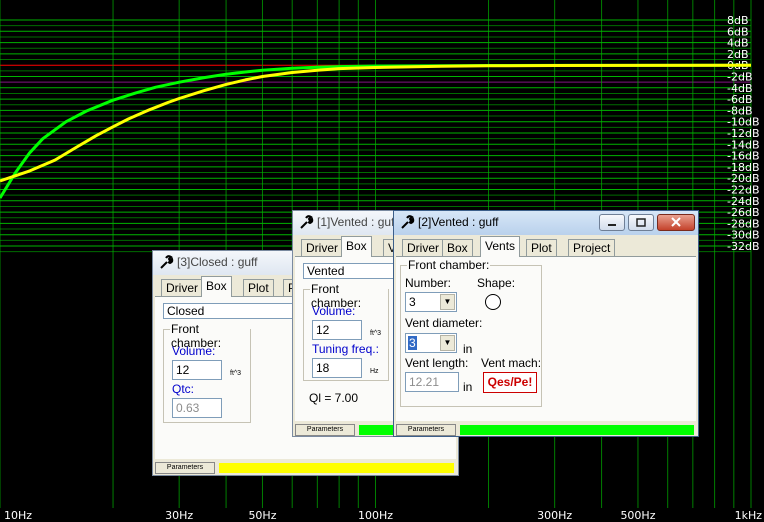 This screenshot has height=522, width=764. I want to click on vented1-window-title: [1]Vented : guff, so click(357, 222).